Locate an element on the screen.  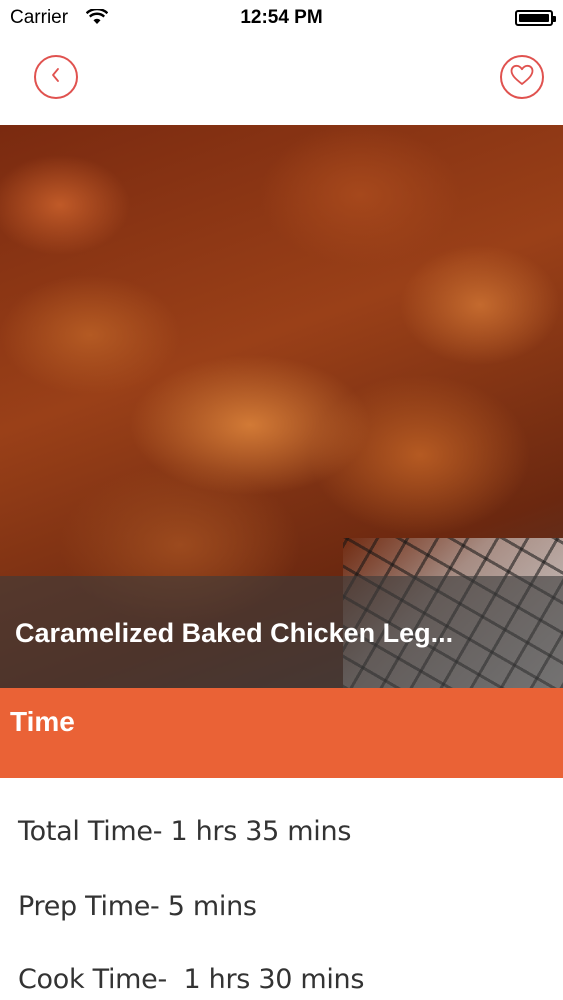
clock: 12:54 PM is located at coordinates (281, 17).